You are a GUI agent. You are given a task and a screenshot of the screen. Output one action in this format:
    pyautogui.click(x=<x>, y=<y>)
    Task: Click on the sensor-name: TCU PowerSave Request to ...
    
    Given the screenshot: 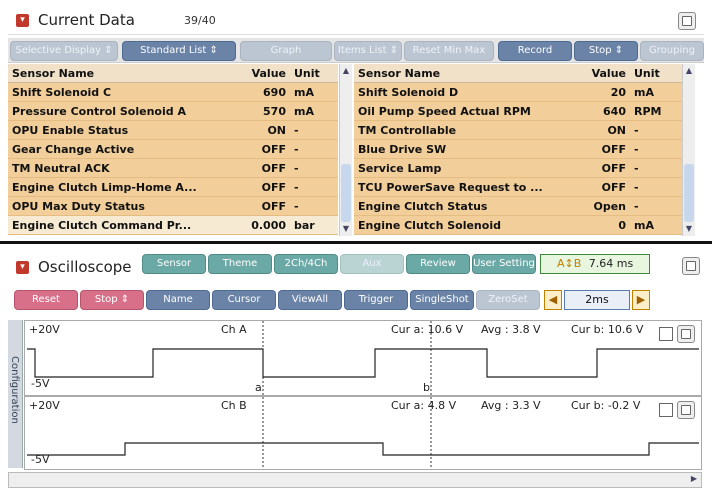 What is the action you would take?
    pyautogui.click(x=463, y=187)
    